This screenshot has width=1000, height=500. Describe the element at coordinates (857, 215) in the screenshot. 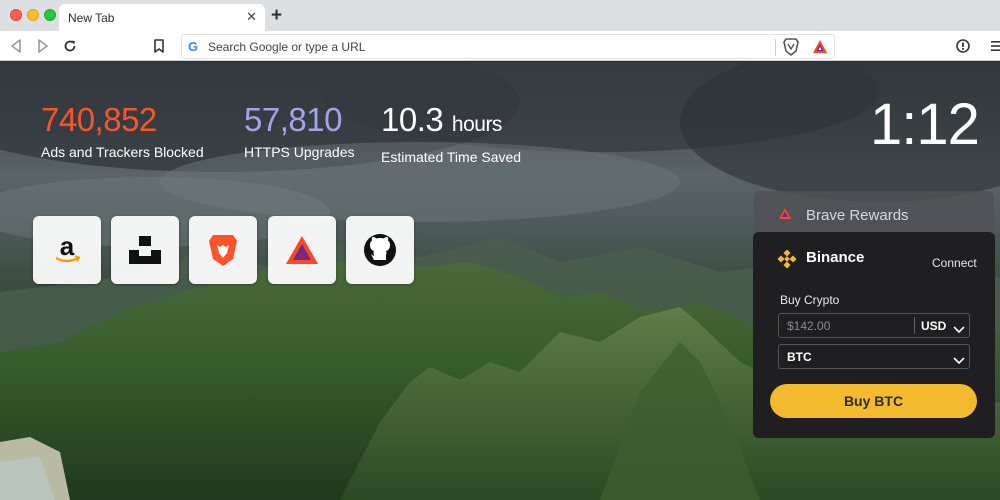

I see `brave-rewards-title: Brave Rewards` at that location.